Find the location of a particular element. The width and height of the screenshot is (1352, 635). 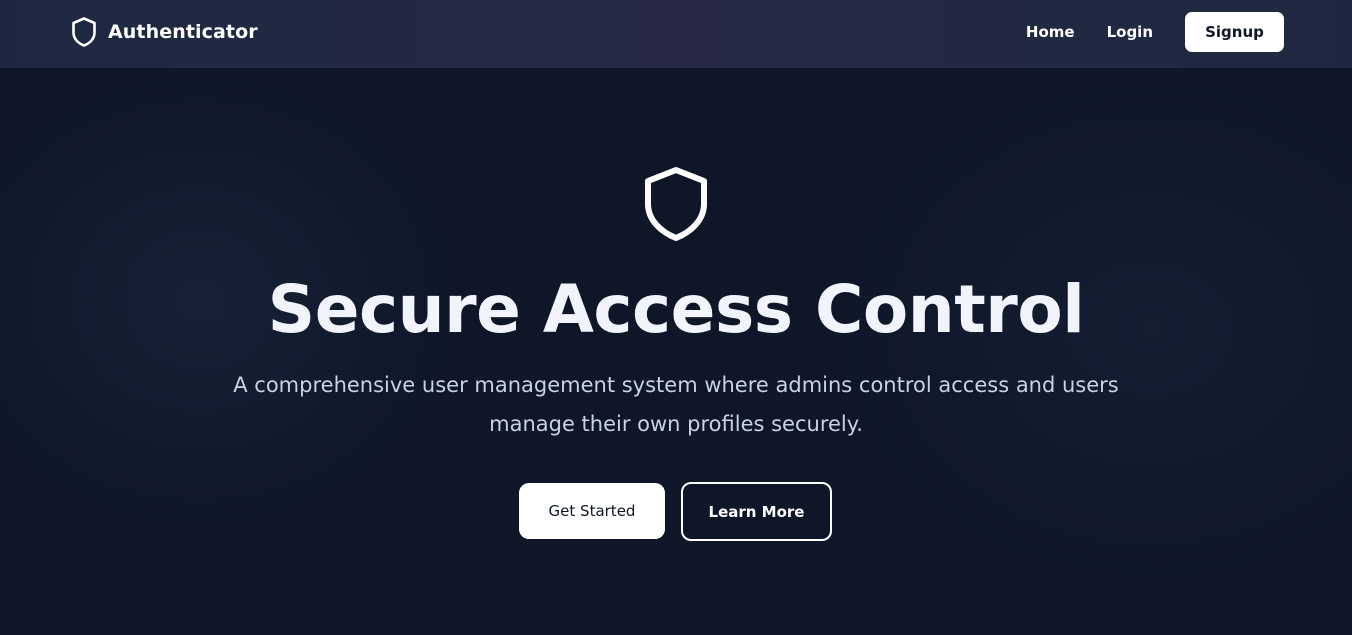

brand-logo: Authenticator is located at coordinates (164, 32).